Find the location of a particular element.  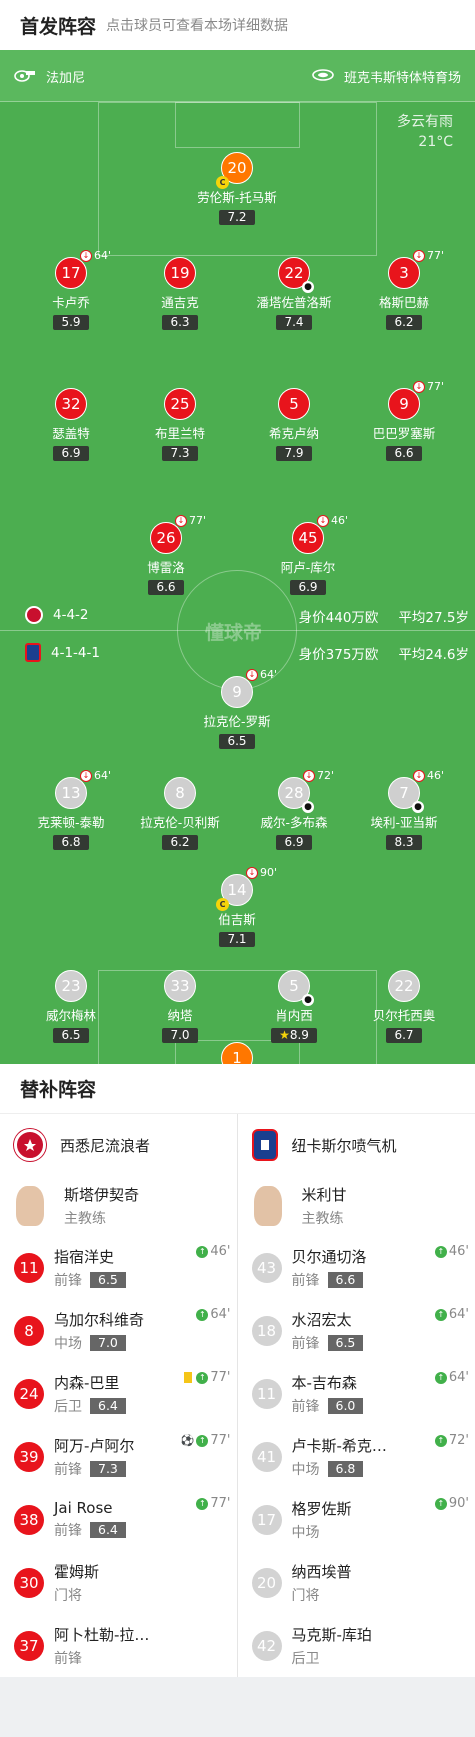

star-icon: ★ is located at coordinates (284, 1035).